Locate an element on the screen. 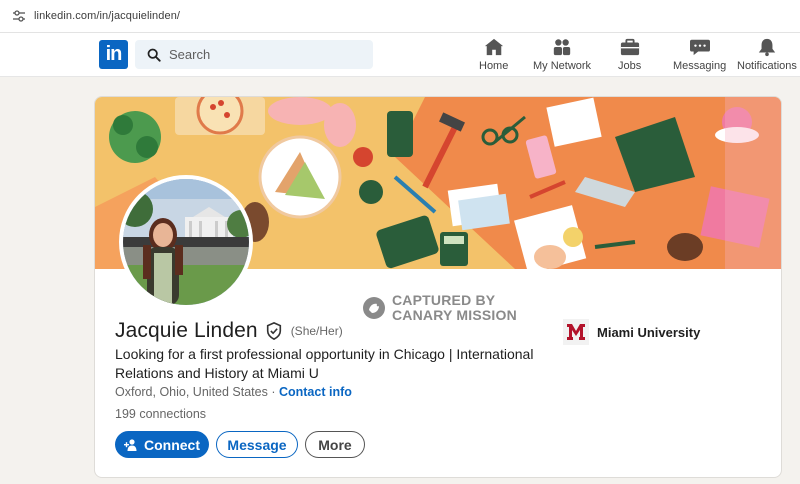  nav-my-network: My Network is located at coordinates (562, 56).